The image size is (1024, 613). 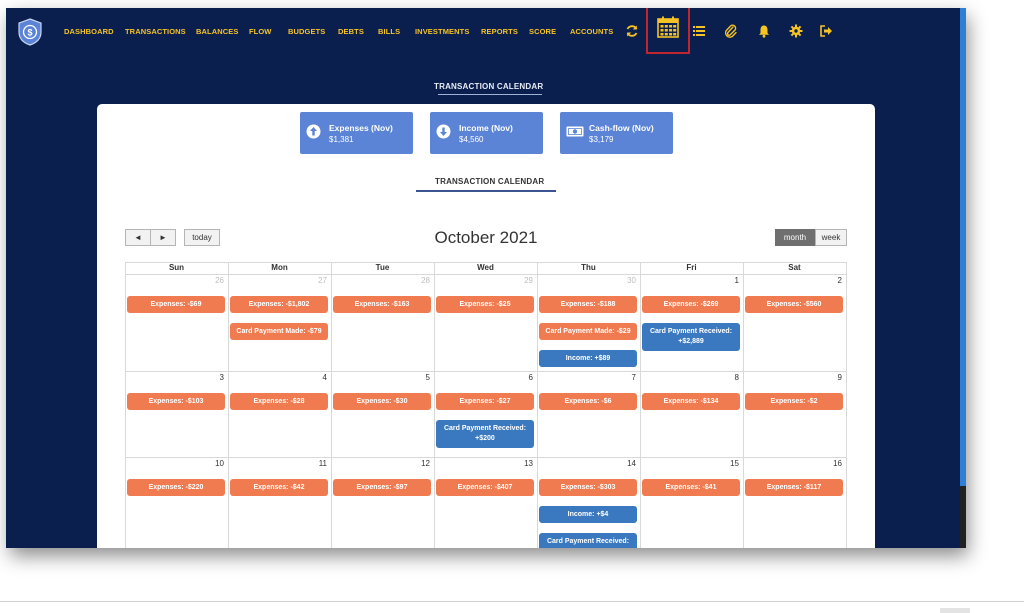 What do you see at coordinates (955, 610) in the screenshot?
I see `scroll-nub` at bounding box center [955, 610].